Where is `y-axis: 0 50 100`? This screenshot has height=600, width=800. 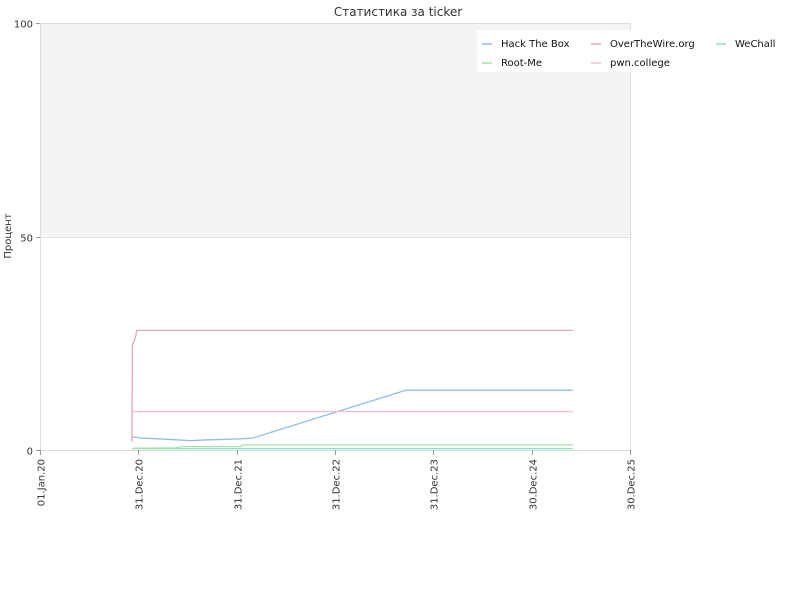
y-axis: 0 50 100 is located at coordinates (27, 239).